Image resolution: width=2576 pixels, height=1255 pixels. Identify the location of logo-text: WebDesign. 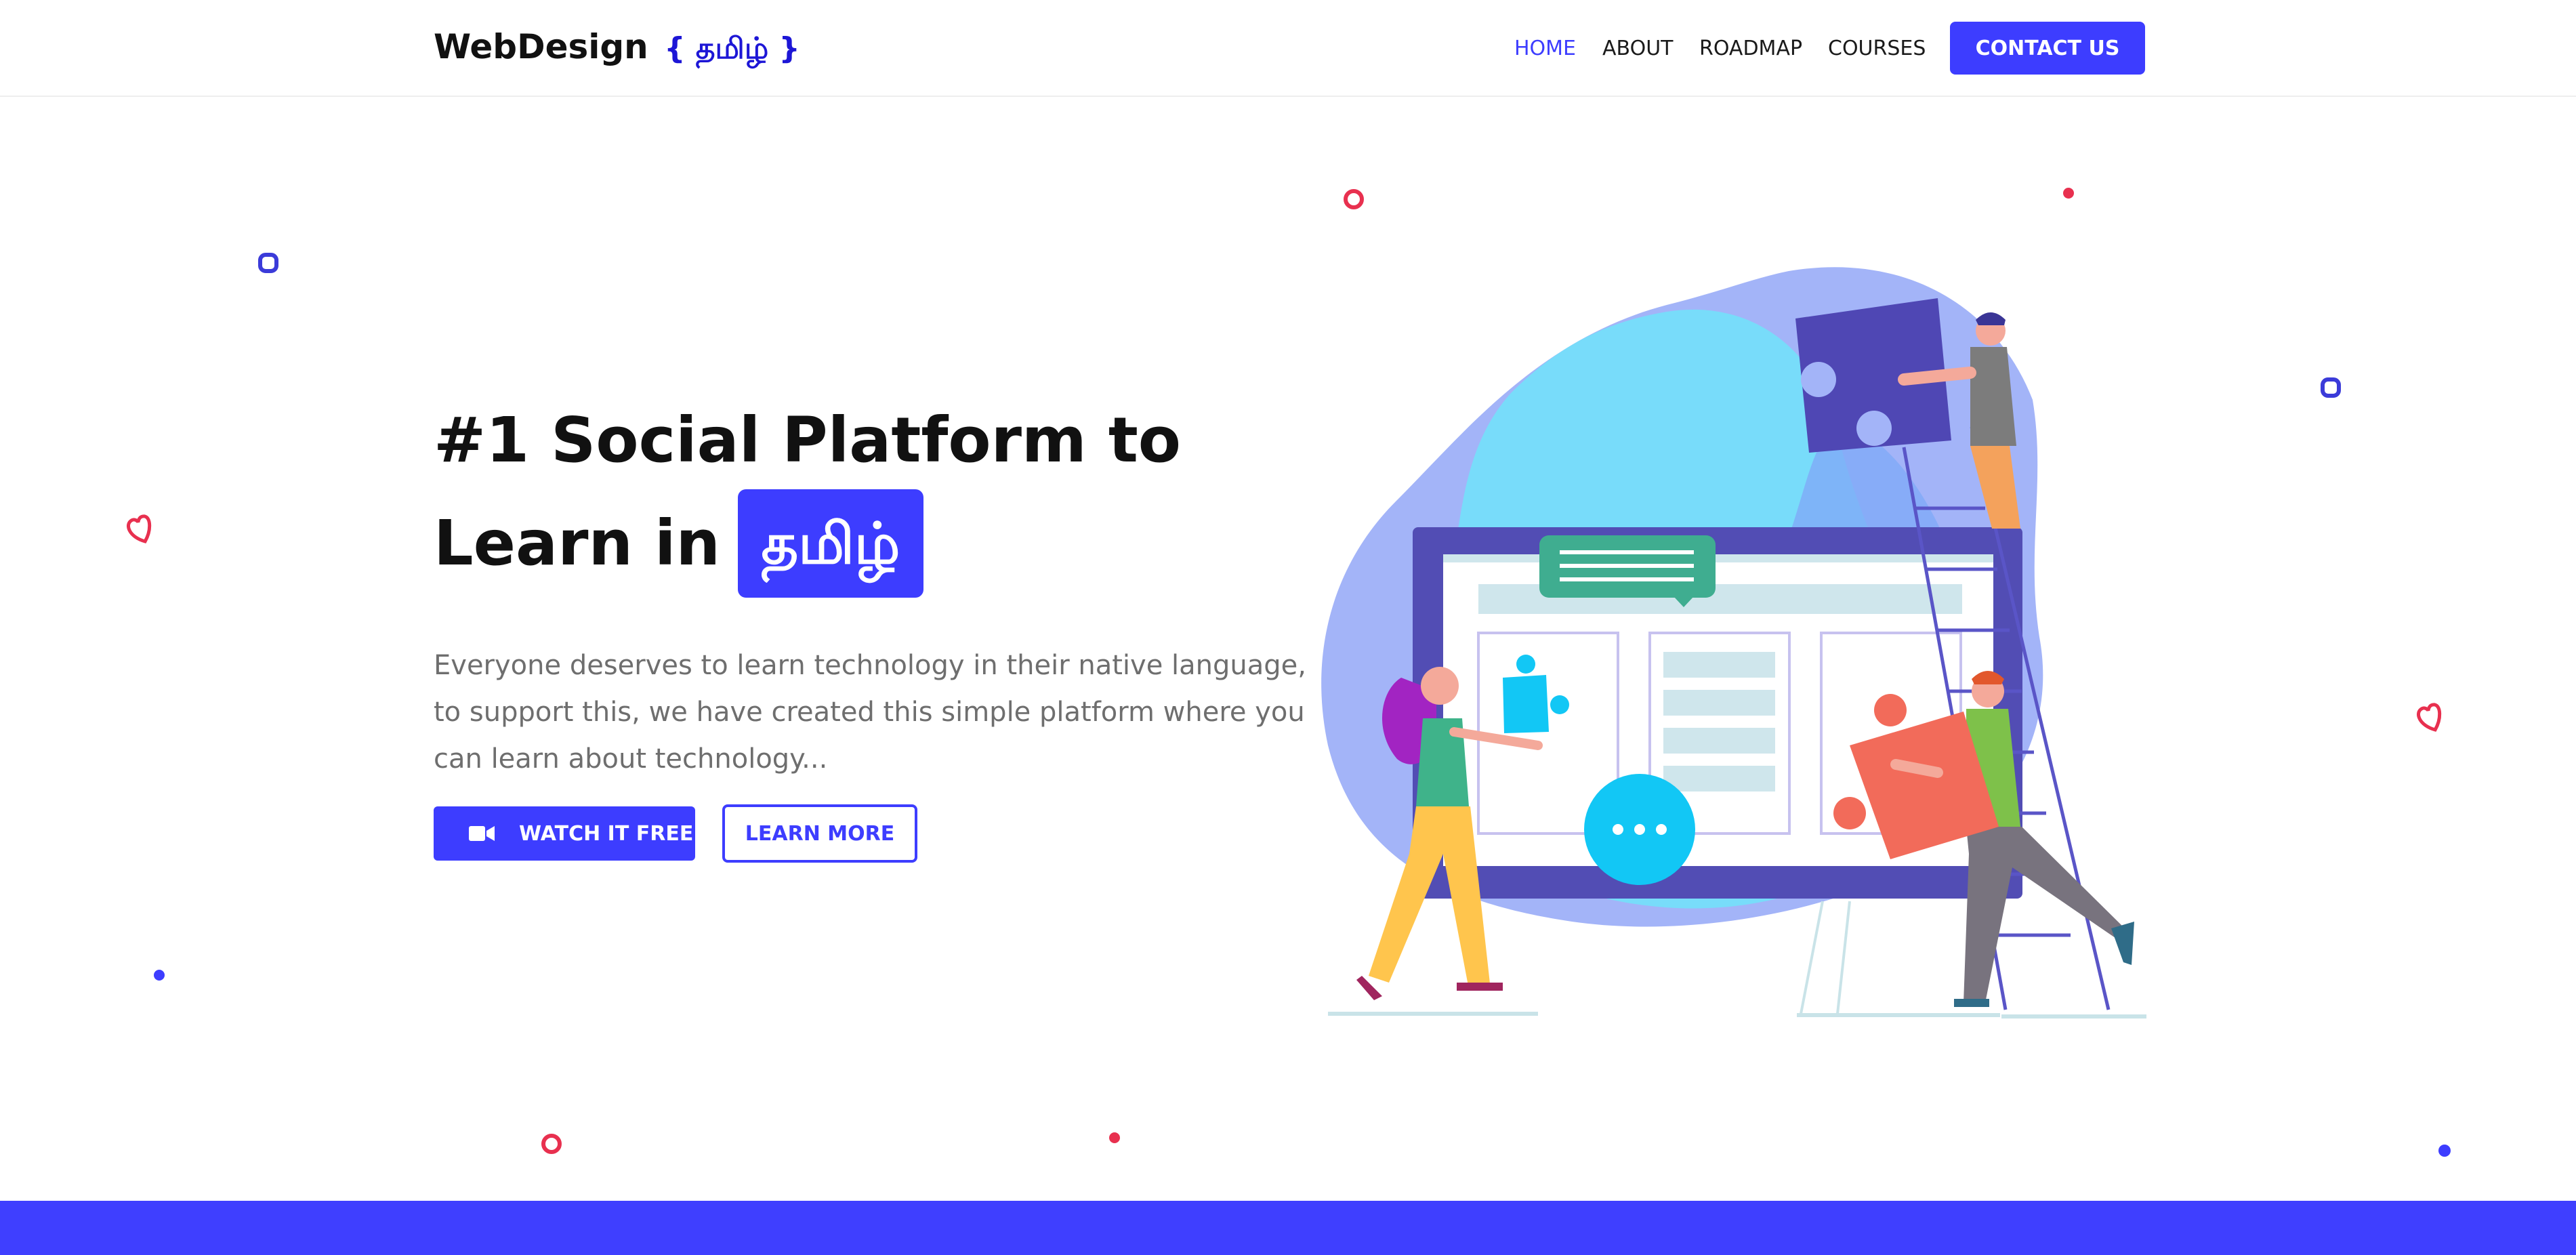
(541, 46).